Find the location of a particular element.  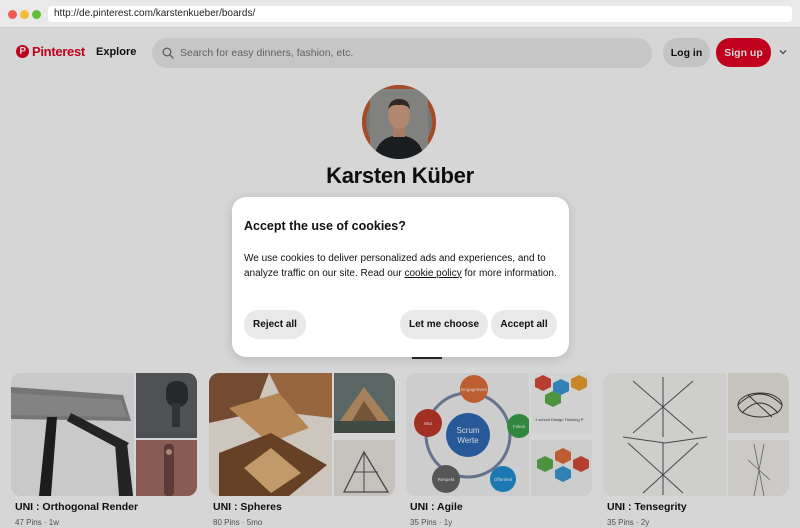

cookie-policy-link: cookie policy is located at coordinates (432, 273).